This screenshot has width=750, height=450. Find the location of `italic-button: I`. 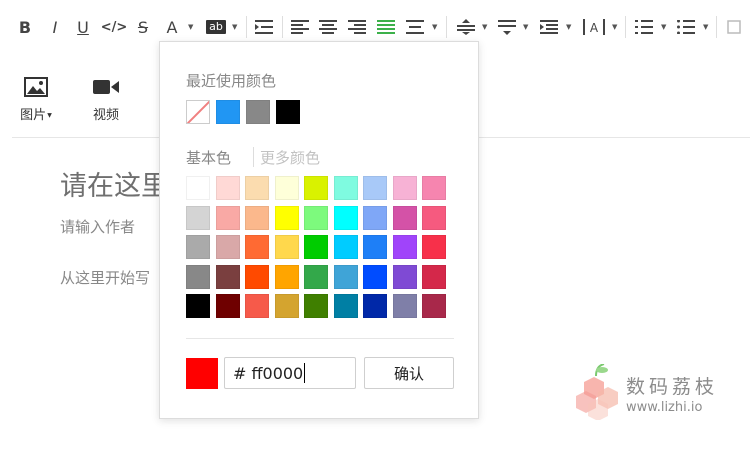

italic-button: I is located at coordinates (55, 27).